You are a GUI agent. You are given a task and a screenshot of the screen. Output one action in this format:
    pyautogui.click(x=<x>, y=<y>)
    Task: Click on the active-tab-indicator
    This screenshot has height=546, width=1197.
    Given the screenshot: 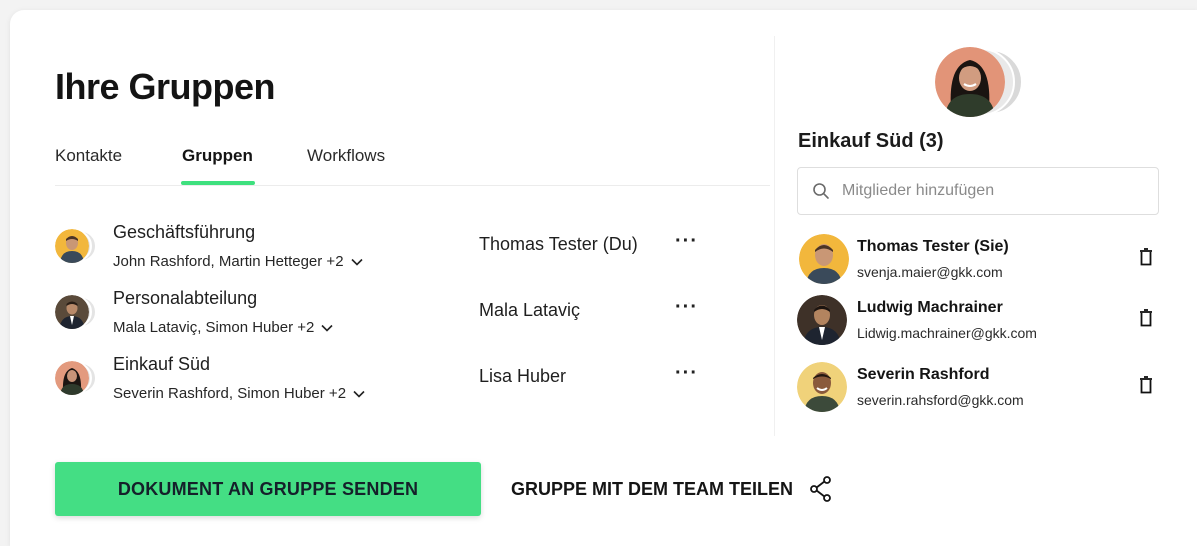 What is the action you would take?
    pyautogui.click(x=218, y=183)
    